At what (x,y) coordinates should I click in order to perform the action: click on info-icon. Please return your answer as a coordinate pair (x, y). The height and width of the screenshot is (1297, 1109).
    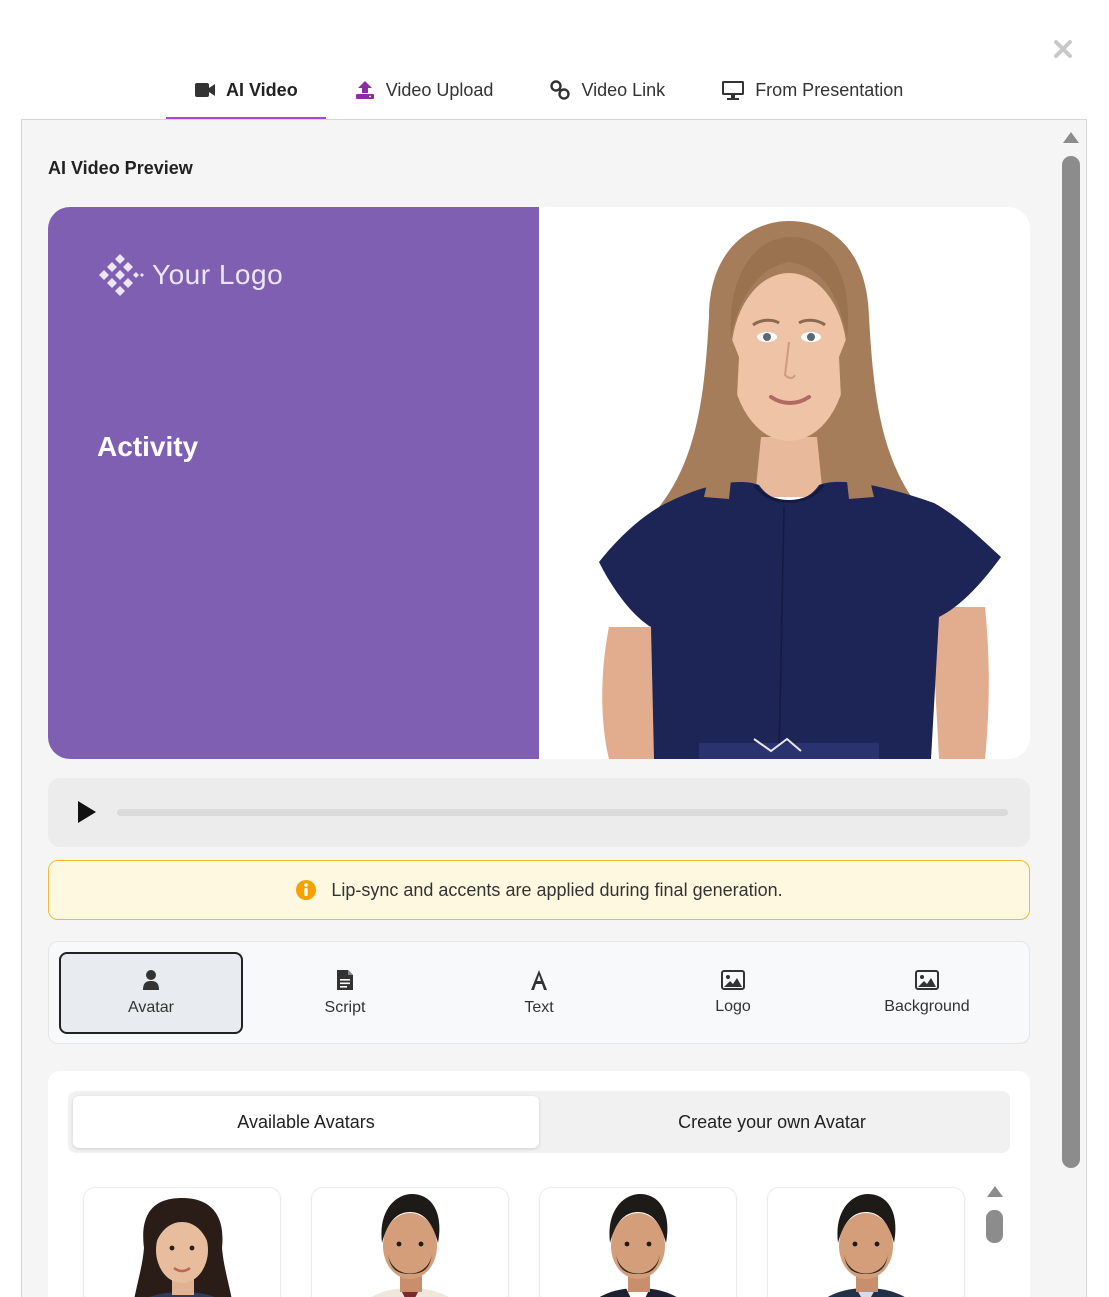
    Looking at the image, I should click on (306, 890).